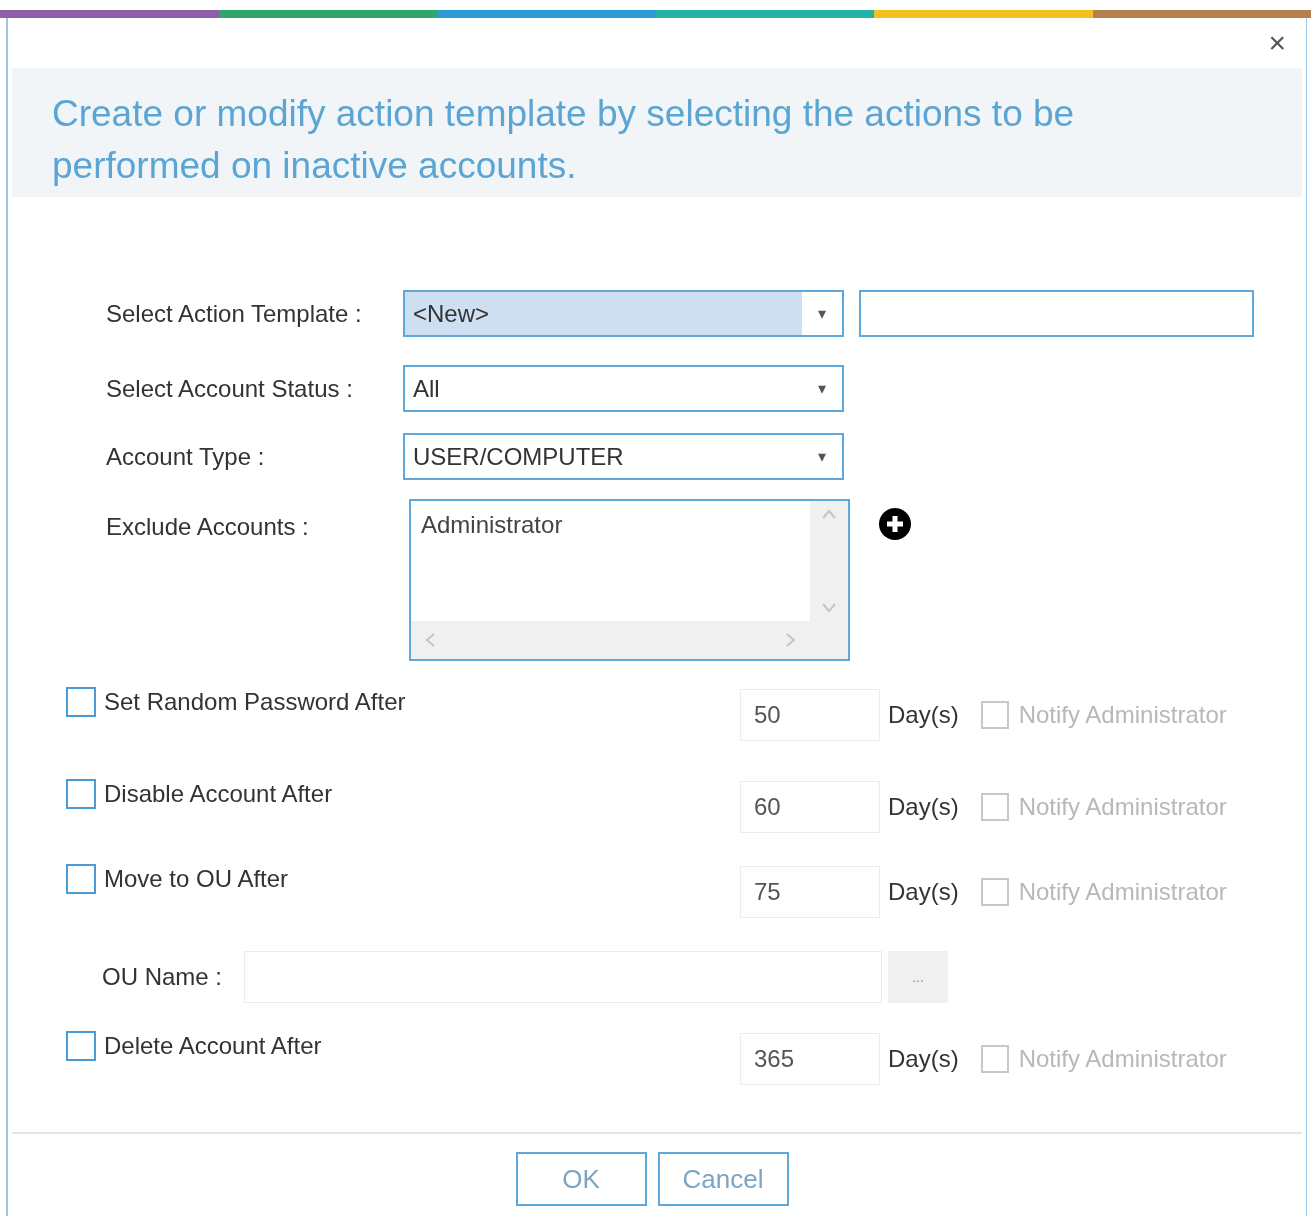 Image resolution: width=1311 pixels, height=1216 pixels. I want to click on days-input-field: 50, so click(810, 715).